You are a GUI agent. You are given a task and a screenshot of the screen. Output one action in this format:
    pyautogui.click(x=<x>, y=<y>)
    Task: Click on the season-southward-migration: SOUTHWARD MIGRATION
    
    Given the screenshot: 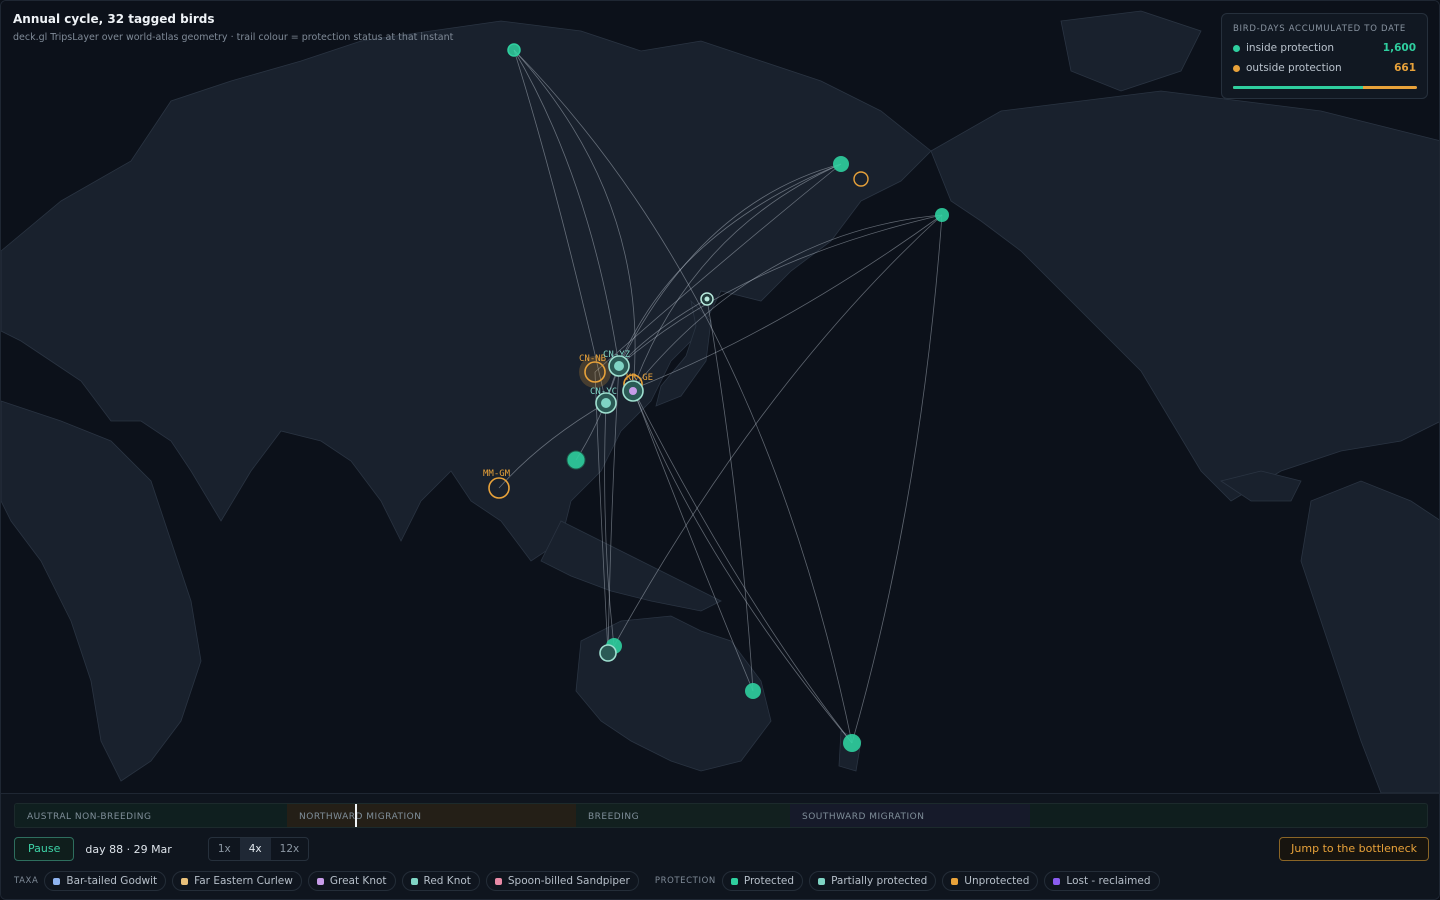 What is the action you would take?
    pyautogui.click(x=910, y=815)
    